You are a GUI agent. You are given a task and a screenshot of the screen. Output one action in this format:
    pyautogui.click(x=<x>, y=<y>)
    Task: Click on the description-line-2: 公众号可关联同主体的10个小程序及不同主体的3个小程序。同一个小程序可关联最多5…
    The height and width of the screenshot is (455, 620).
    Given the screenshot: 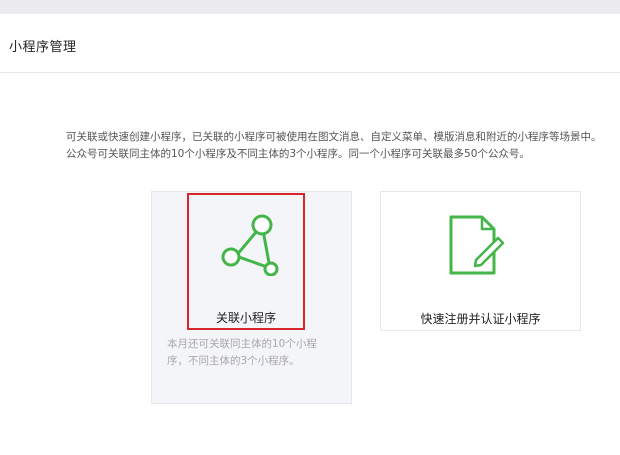 What is the action you would take?
    pyautogui.click(x=298, y=154)
    